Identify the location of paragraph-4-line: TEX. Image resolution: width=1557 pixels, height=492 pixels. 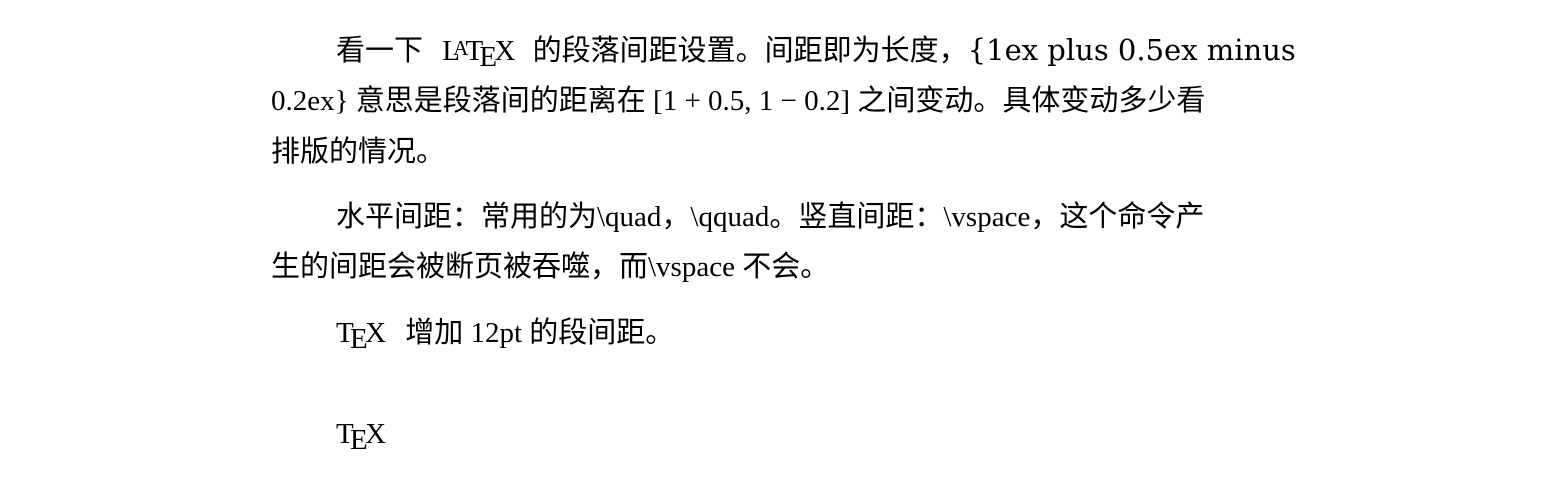
(801, 436).